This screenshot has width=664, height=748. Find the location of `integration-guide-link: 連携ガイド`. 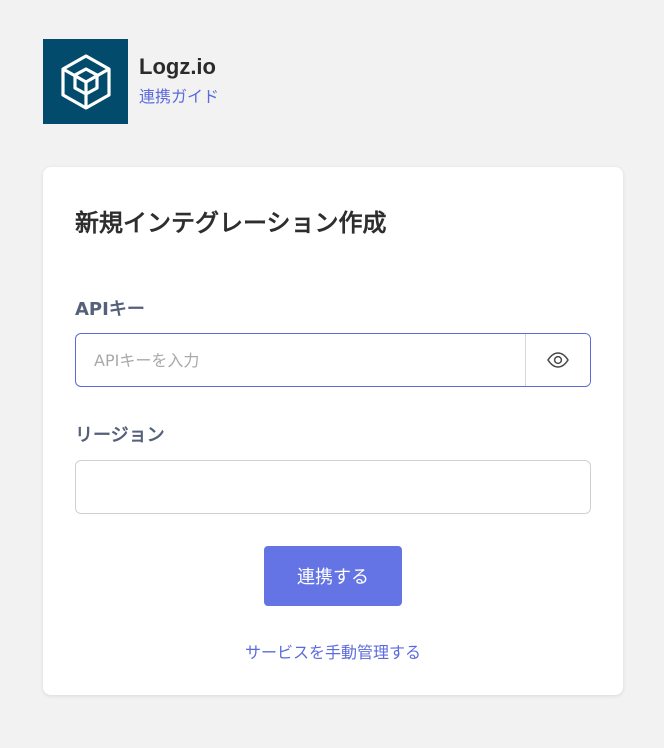

integration-guide-link: 連携ガイド is located at coordinates (179, 95).